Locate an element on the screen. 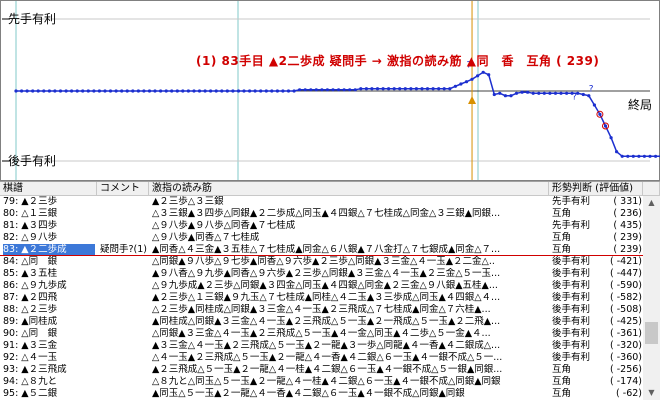  cell-pv: △９八歩▲同香△７七桂成 is located at coordinates (206, 237).